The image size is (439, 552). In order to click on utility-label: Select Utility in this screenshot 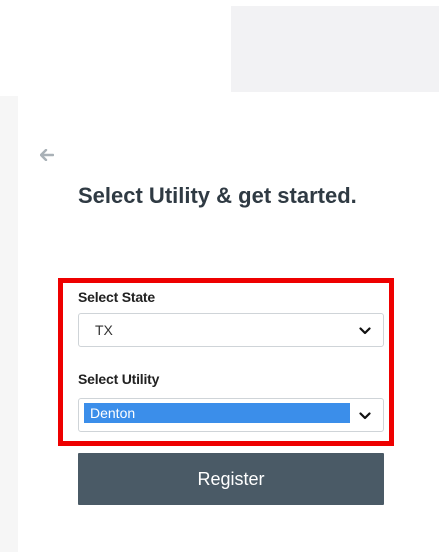, I will do `click(119, 379)`.